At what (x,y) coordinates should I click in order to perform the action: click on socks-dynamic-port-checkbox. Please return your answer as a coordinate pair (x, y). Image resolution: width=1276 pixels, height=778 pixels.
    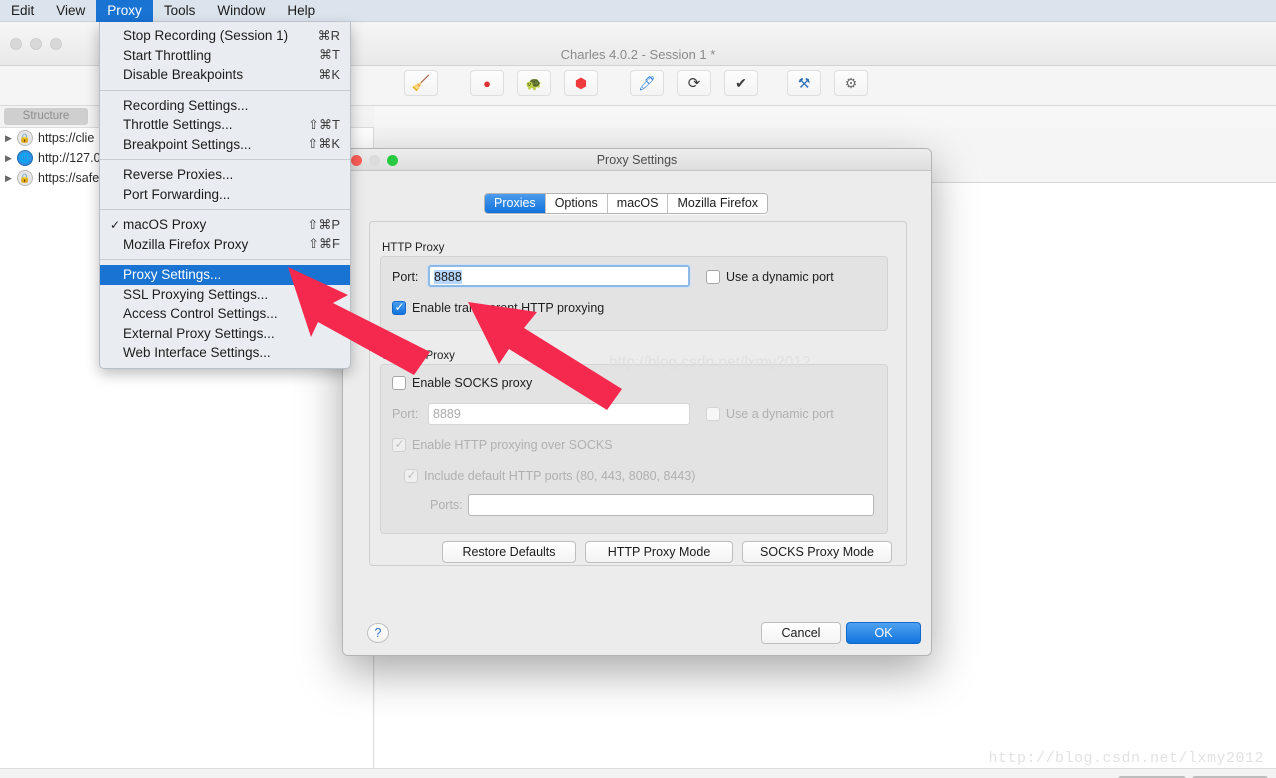
    Looking at the image, I should click on (713, 414).